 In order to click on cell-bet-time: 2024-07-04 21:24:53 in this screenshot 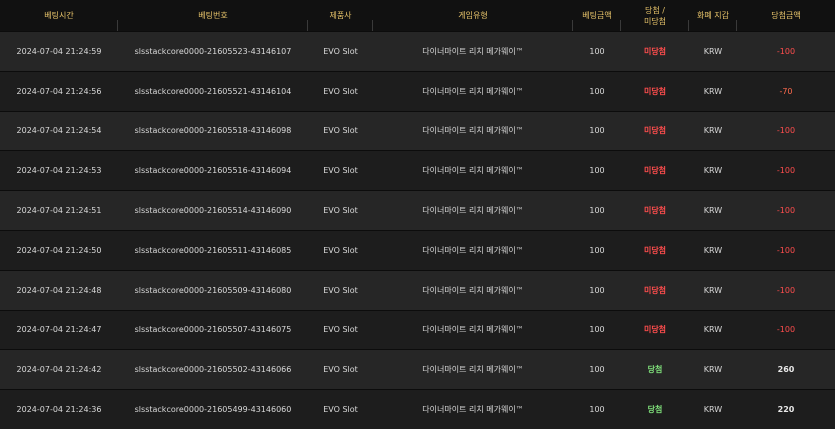, I will do `click(59, 170)`.